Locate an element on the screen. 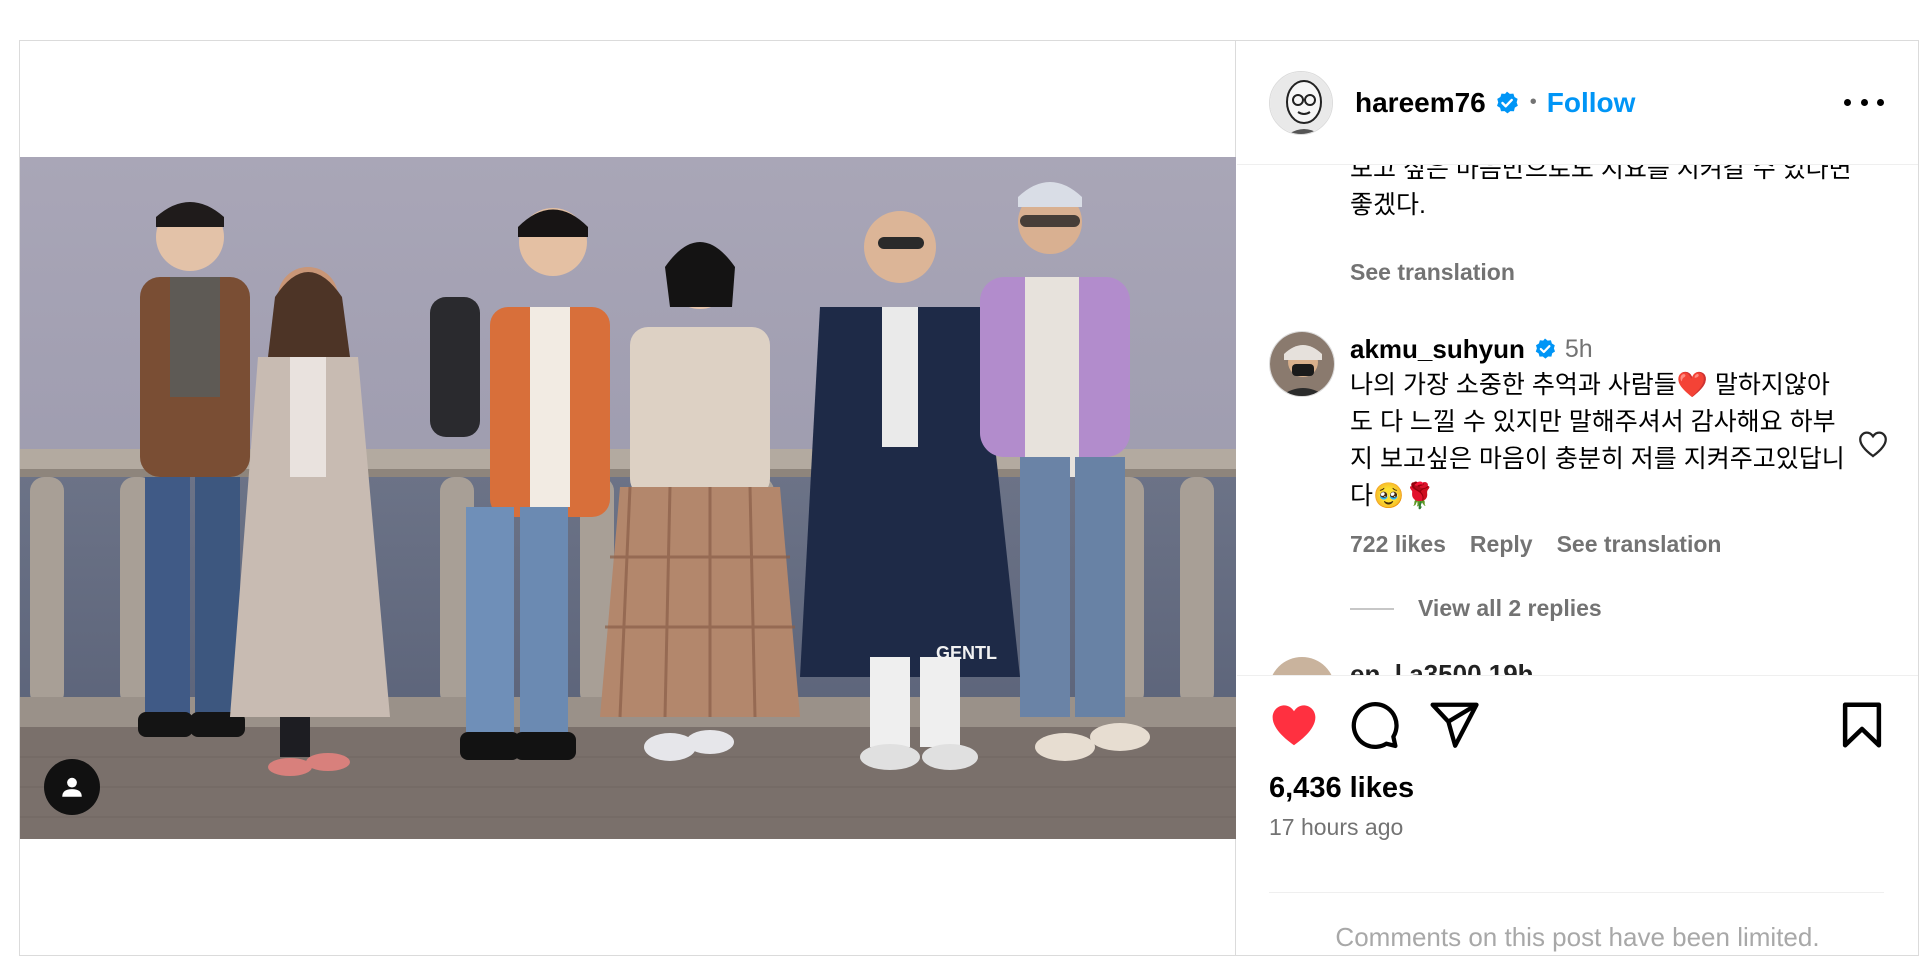 The image size is (1930, 964). comment-likes: 722 likes is located at coordinates (1398, 544).